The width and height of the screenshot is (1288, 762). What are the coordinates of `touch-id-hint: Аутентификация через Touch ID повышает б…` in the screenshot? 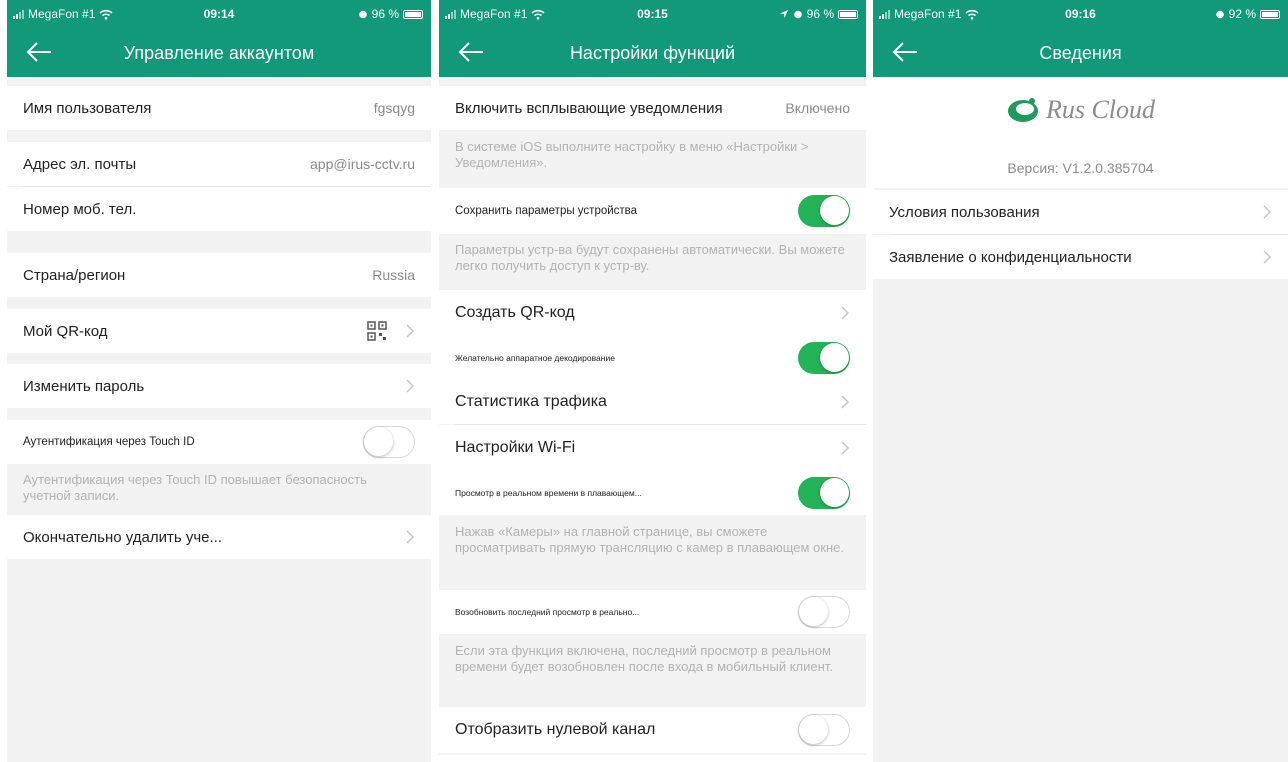 It's located at (195, 487).